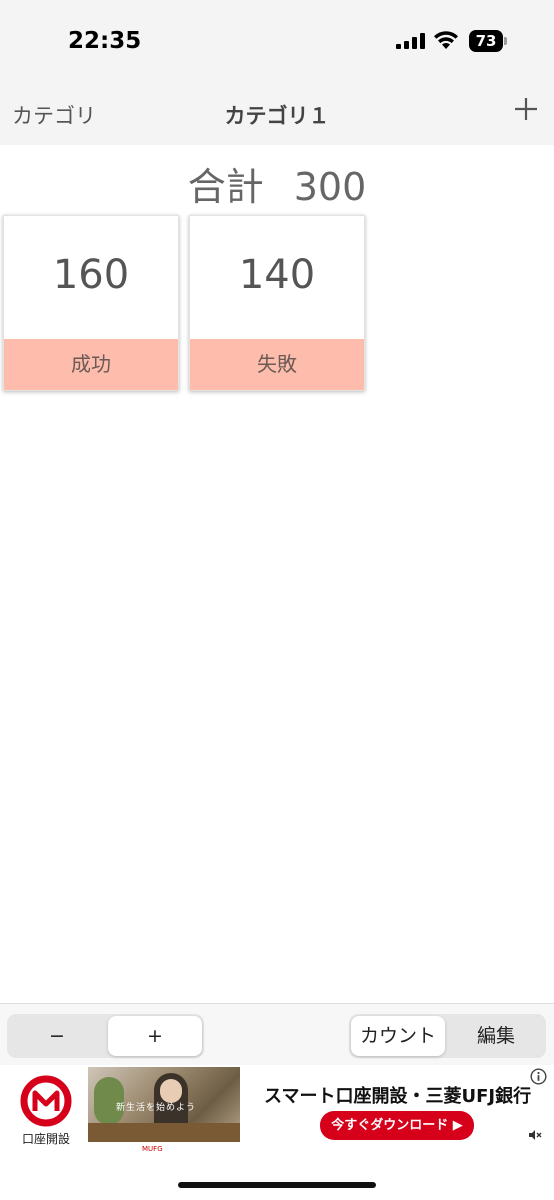 Image resolution: width=554 pixels, height=1200 pixels. Describe the element at coordinates (277, 364) in the screenshot. I see `counter-label: 失敗` at that location.